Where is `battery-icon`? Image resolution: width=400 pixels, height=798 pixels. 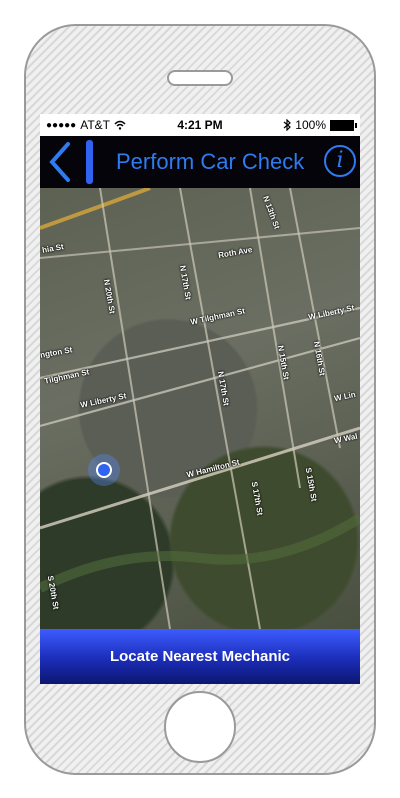 battery-icon is located at coordinates (343, 125).